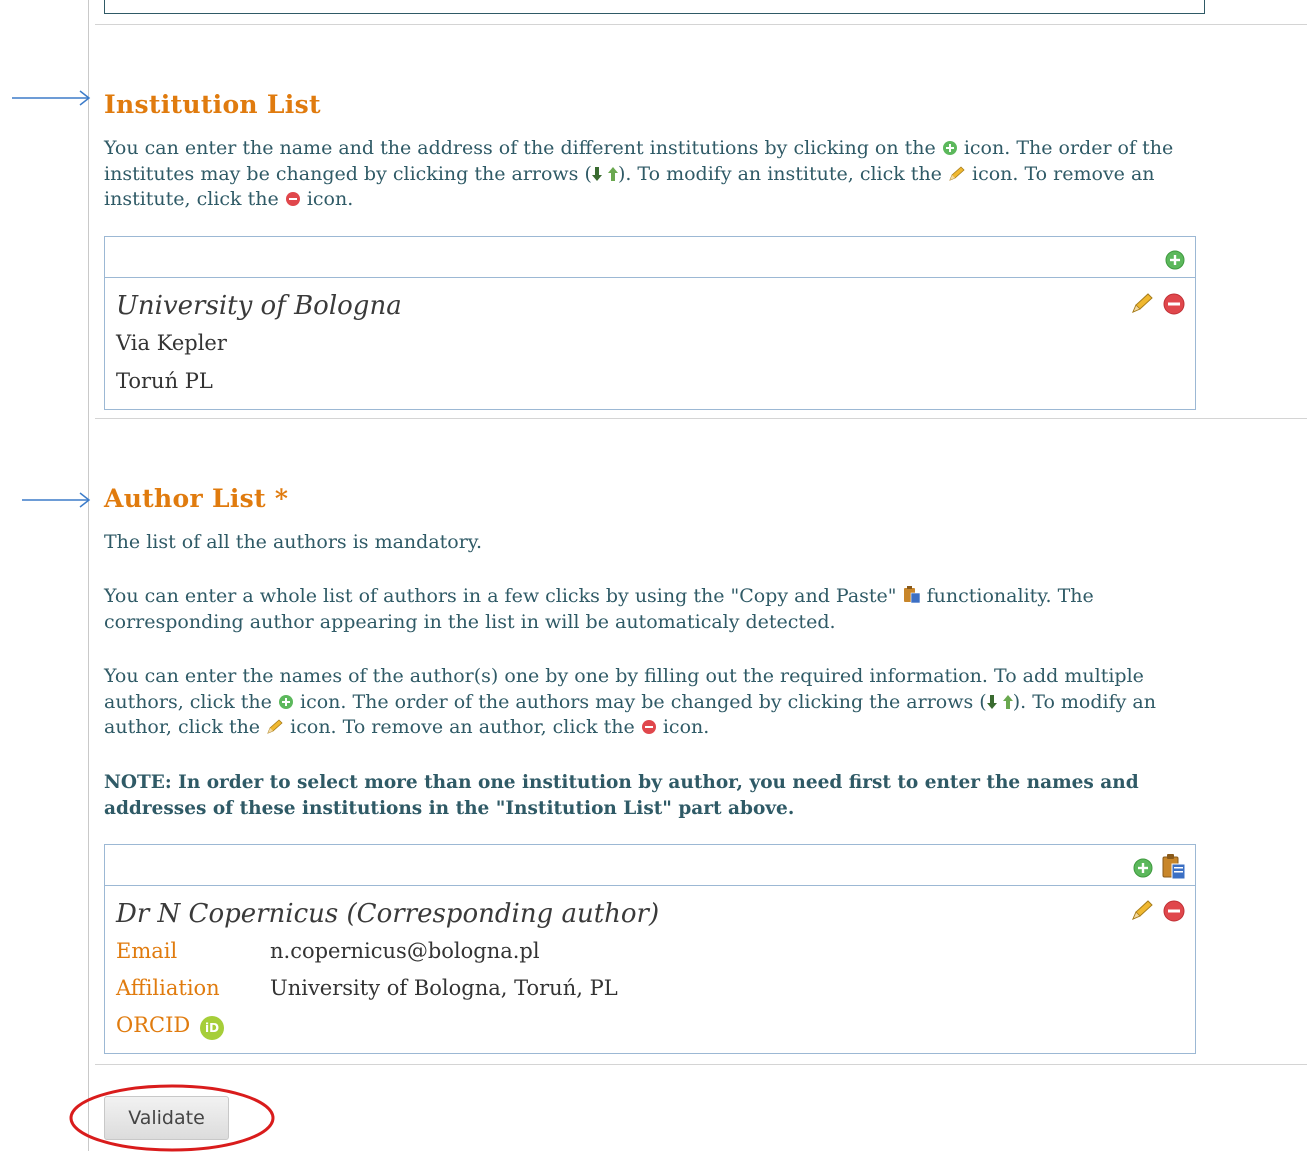  I want to click on previous-section-box, so click(654, 7).